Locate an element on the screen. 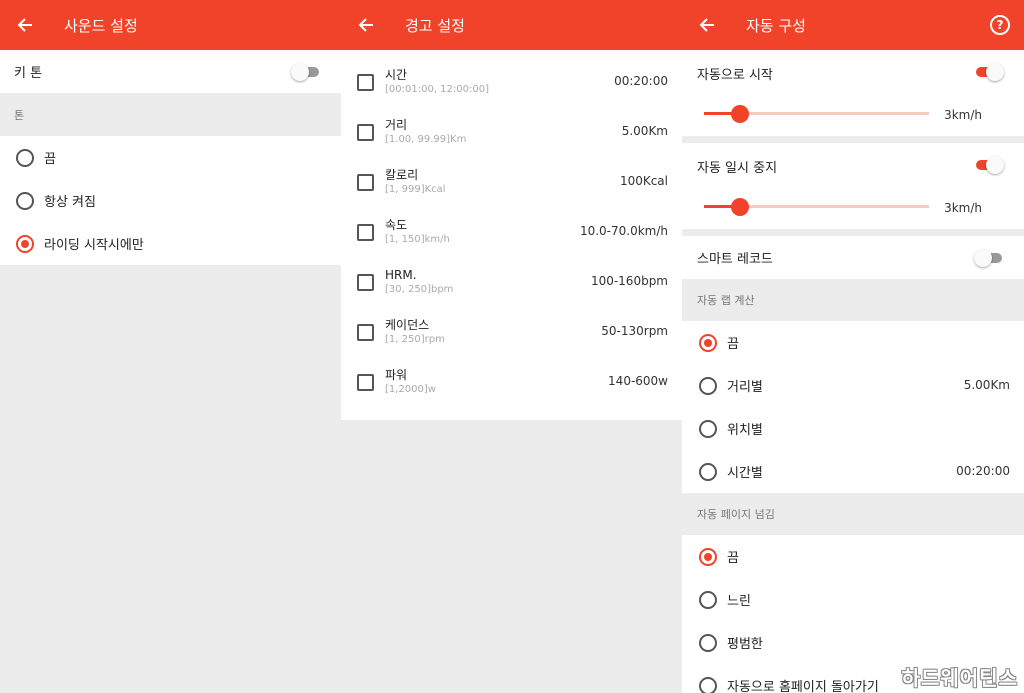 This screenshot has height=693, width=1024. auto-pause-card: 자동 일시 중지 3km/h is located at coordinates (853, 186).